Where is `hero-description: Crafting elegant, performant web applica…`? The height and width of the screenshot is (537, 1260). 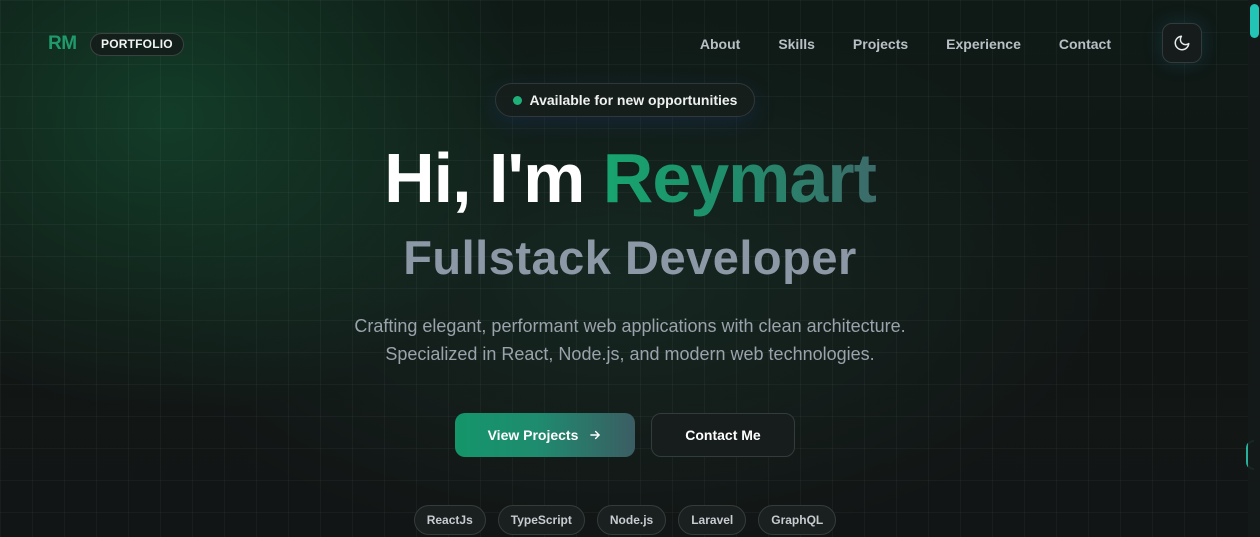 hero-description: Crafting elegant, performant web applica… is located at coordinates (630, 340).